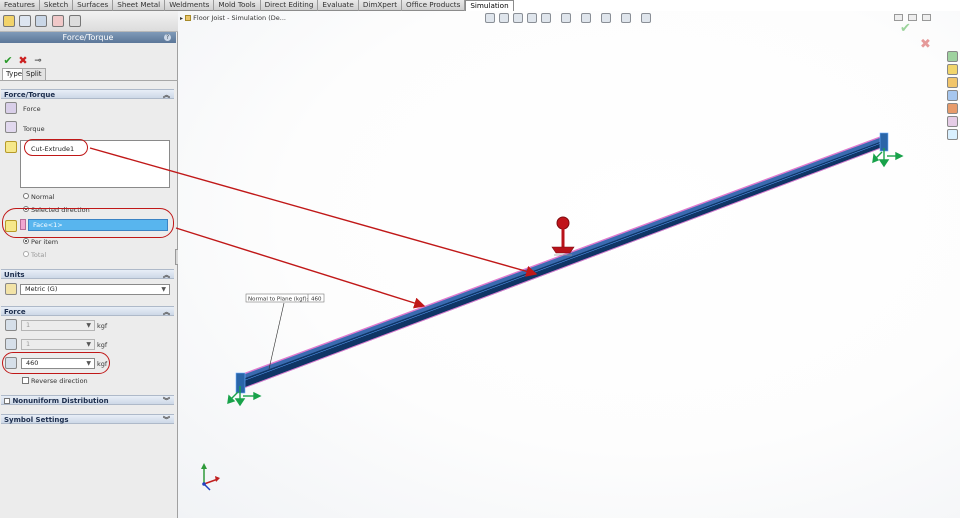 The height and width of the screenshot is (518, 960). Describe the element at coordinates (56, 363) in the screenshot. I see `annotation-oval-force` at that location.